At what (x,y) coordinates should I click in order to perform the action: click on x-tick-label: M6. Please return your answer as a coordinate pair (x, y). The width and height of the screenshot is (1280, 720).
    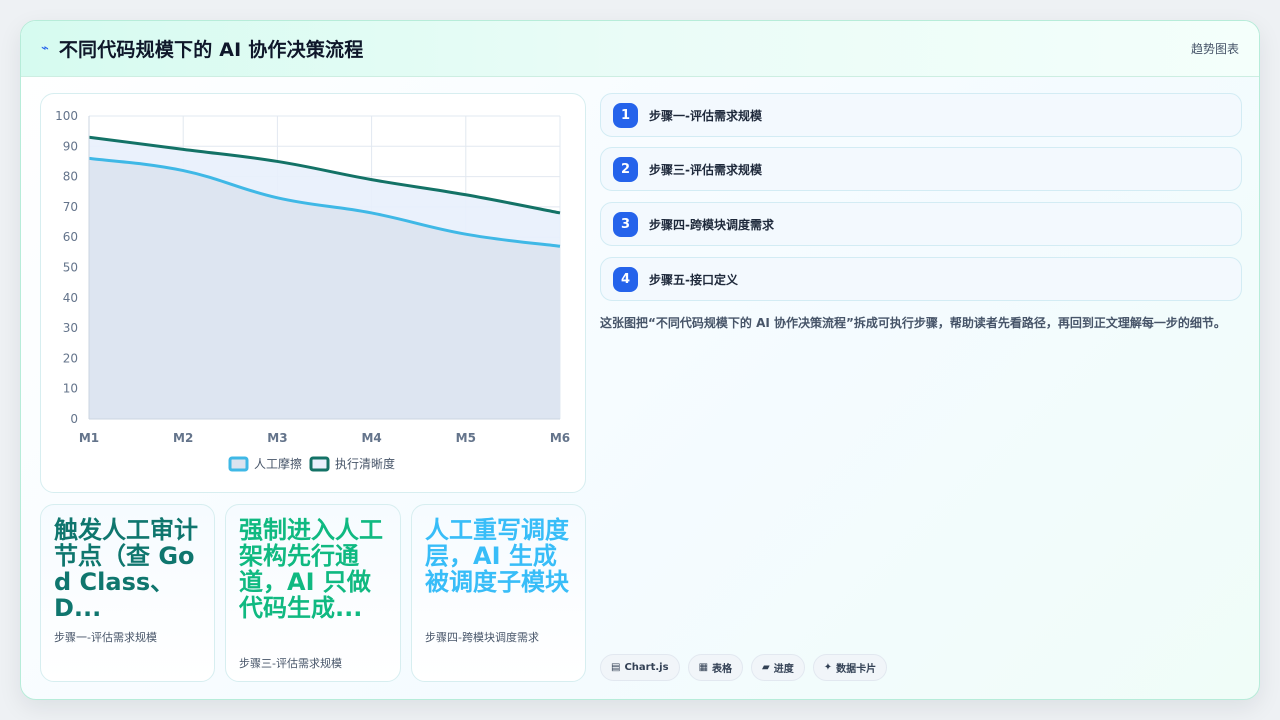
    Looking at the image, I should click on (560, 438).